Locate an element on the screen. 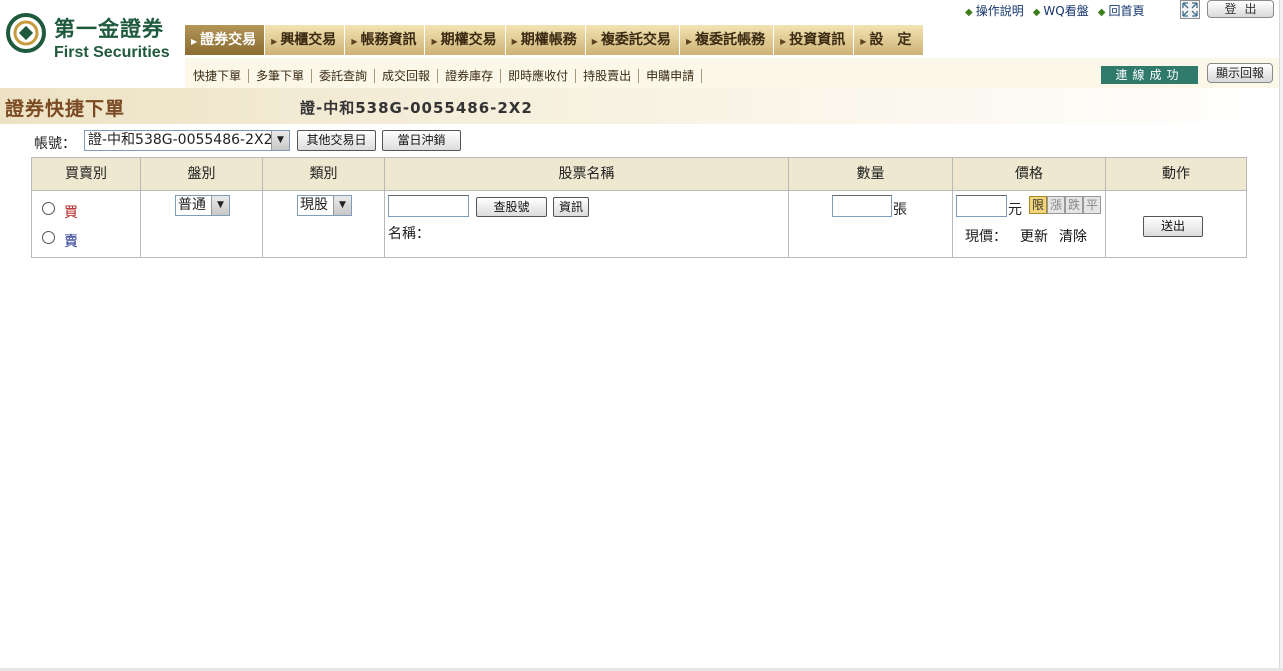  subnav-order-query: 委託查詢 is located at coordinates (344, 76).